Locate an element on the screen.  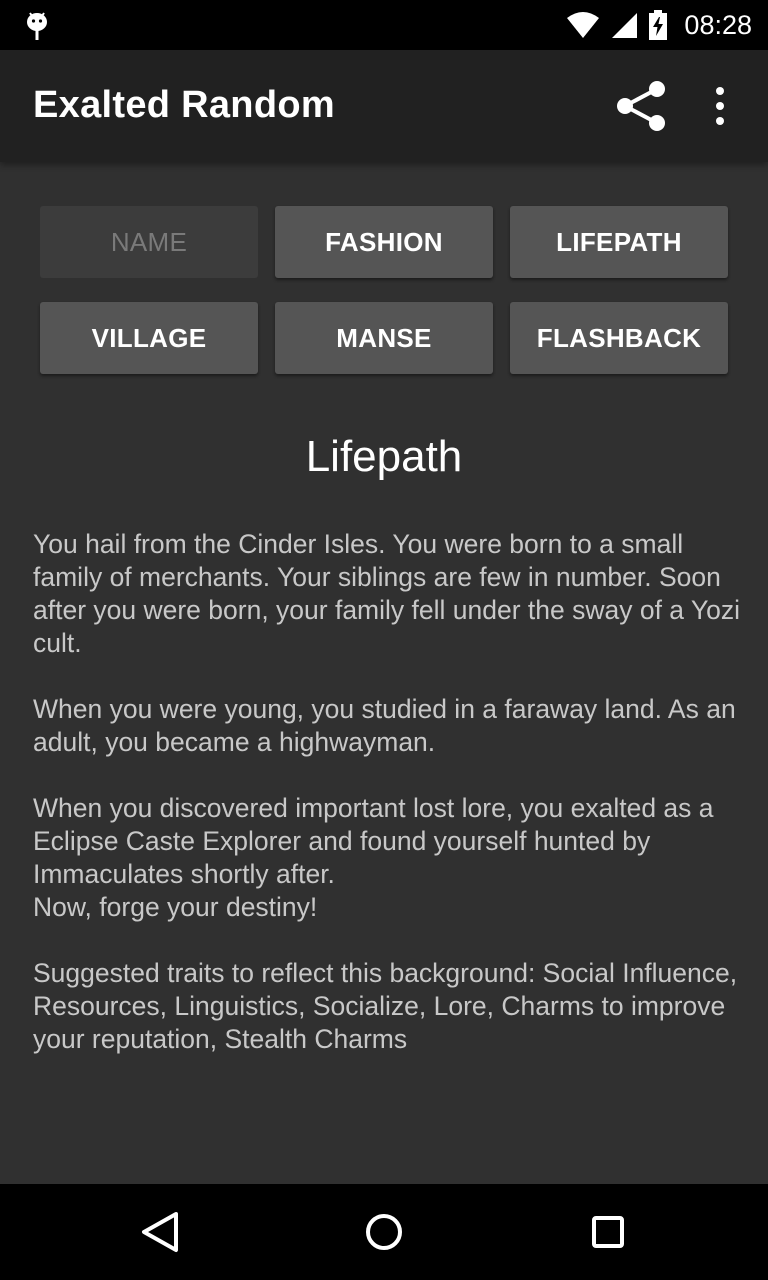
android-debug-icon is located at coordinates (37, 26).